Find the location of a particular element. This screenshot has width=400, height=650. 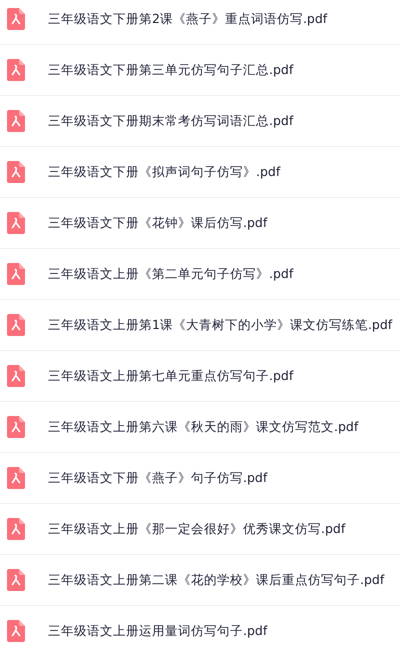

file-name: 三年级语文下册《拟声词句子仿写》.pdf is located at coordinates (164, 172).